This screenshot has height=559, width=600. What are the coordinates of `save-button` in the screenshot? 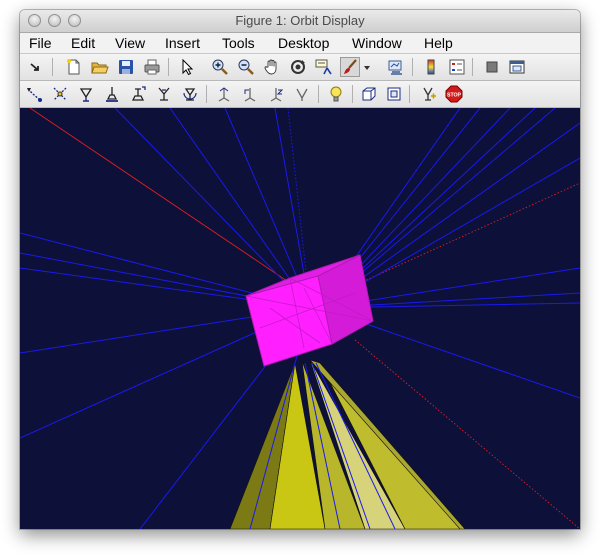 It's located at (126, 67).